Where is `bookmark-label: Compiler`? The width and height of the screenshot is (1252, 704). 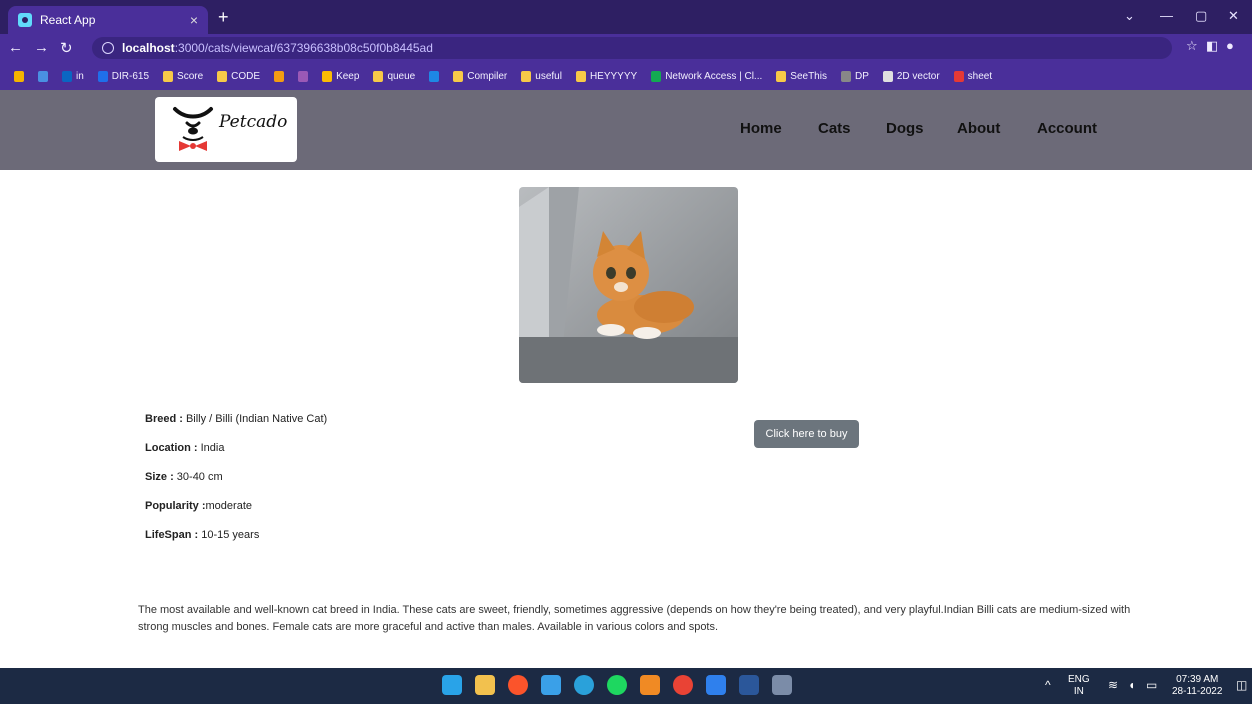 bookmark-label: Compiler is located at coordinates (487, 76).